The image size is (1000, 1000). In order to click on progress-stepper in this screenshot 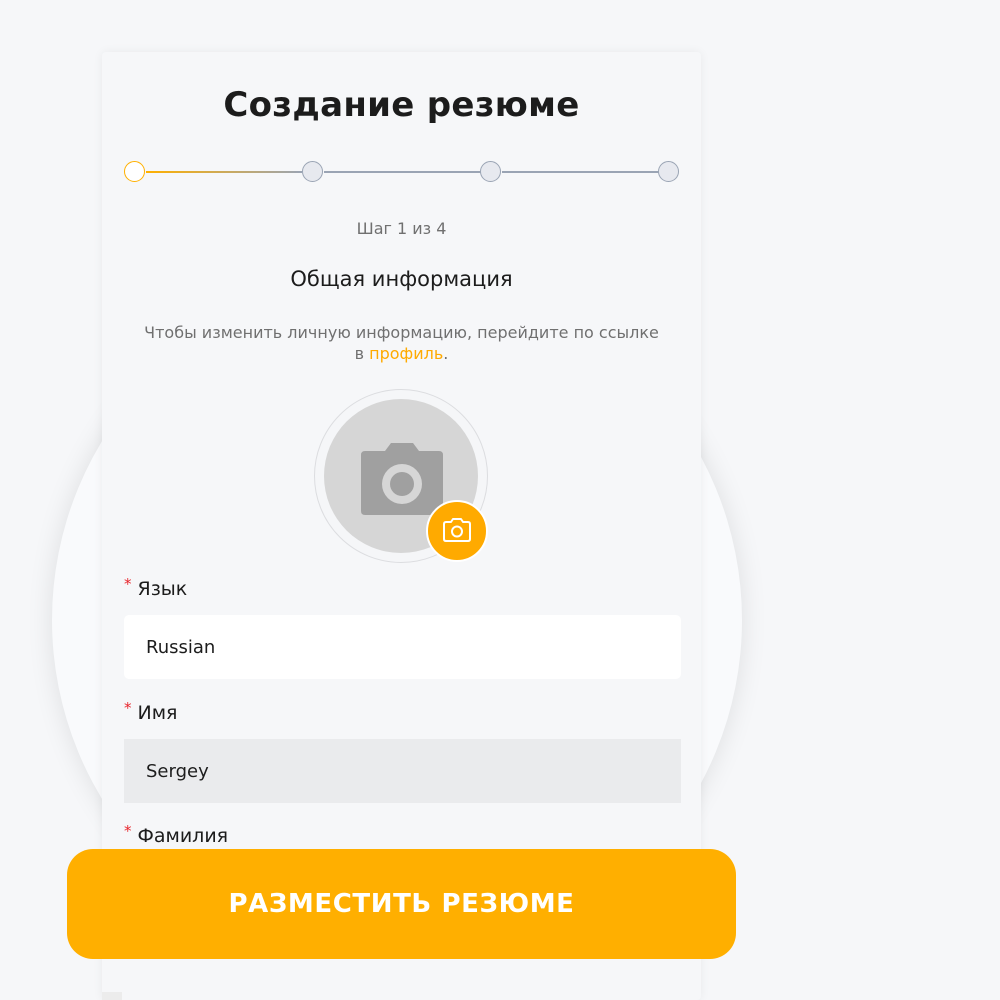, I will do `click(401, 172)`.